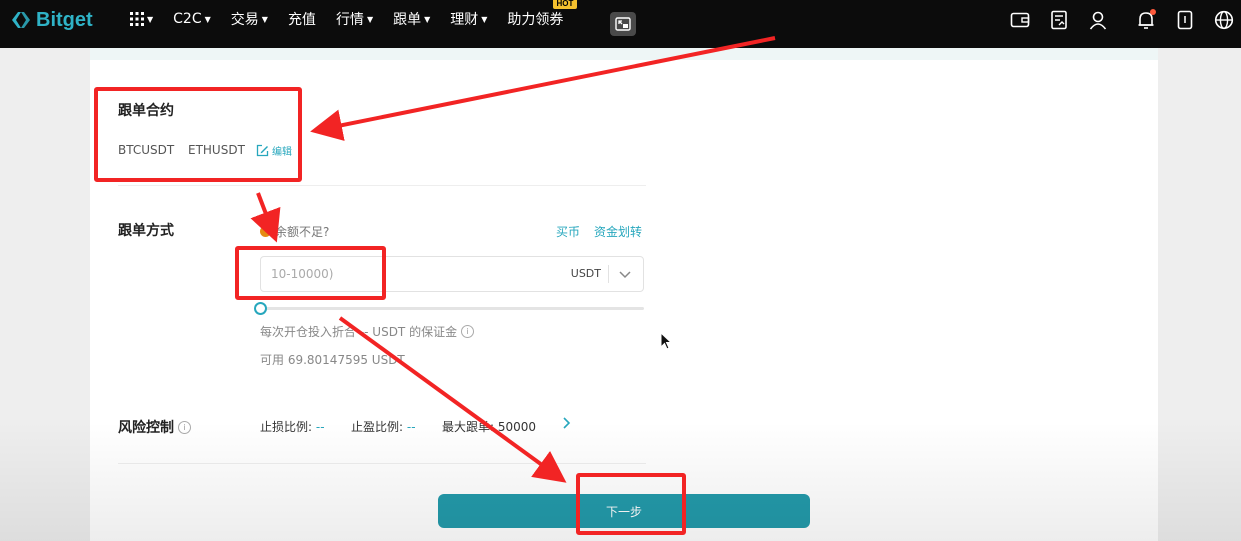  Describe the element at coordinates (216, 150) in the screenshot. I see `pair-ethusdt: ETHUSDT` at that location.